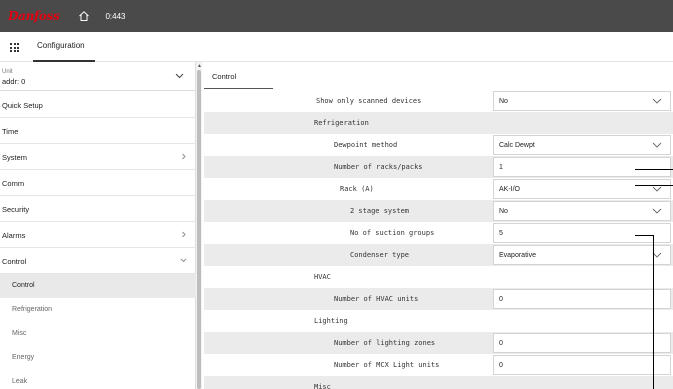 The image size is (673, 389). I want to click on sidebar-subitem-control: Control, so click(98, 286).